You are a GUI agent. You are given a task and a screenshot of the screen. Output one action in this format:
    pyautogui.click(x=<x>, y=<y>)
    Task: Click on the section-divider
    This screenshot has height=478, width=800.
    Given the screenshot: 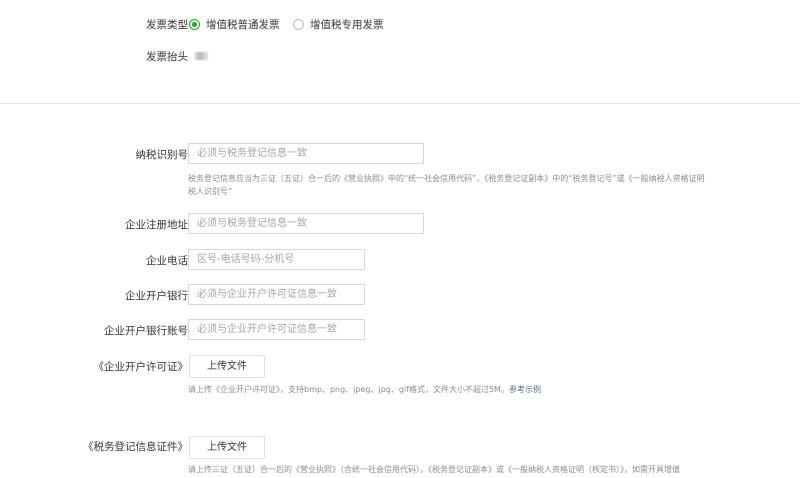 What is the action you would take?
    pyautogui.click(x=400, y=103)
    